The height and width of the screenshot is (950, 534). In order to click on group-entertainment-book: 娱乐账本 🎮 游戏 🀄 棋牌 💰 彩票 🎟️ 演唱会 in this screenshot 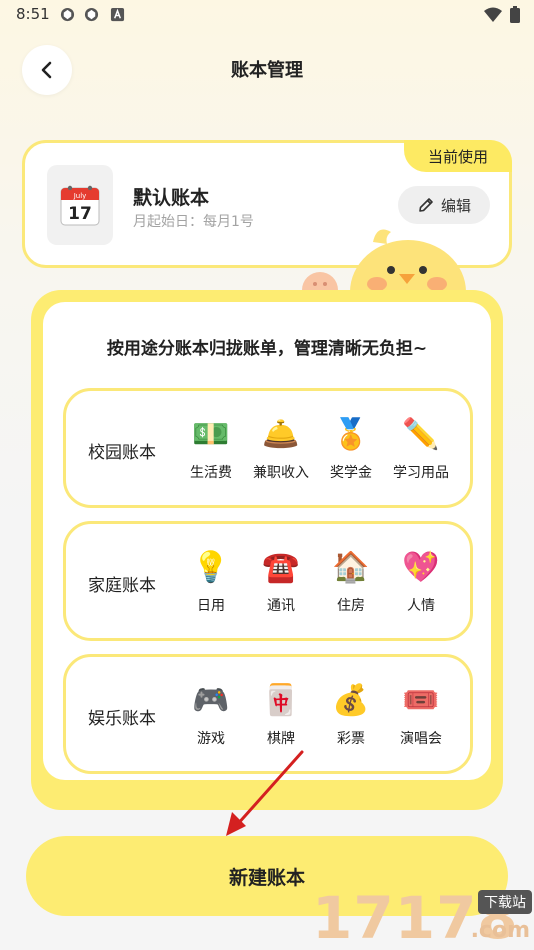, I will do `click(268, 714)`.